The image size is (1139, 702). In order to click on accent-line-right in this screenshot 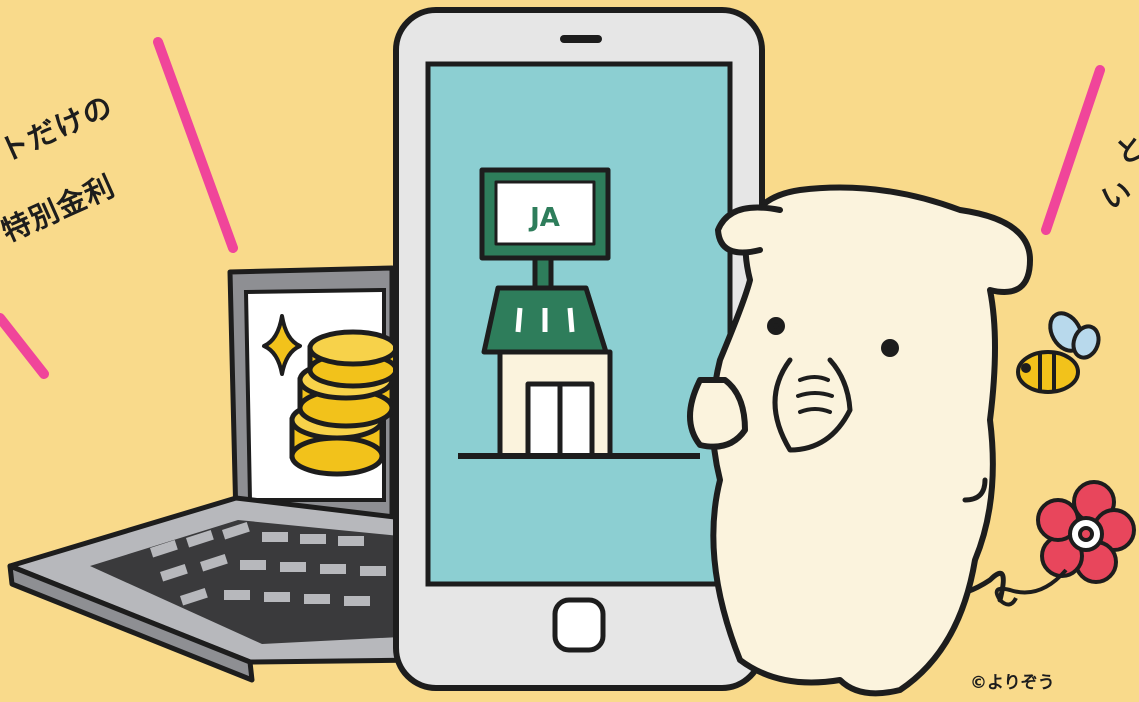, I will do `click(1073, 150)`.